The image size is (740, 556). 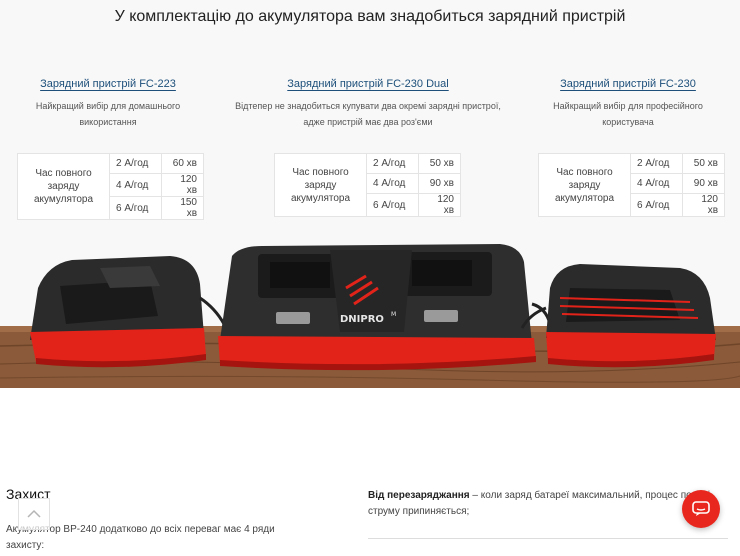 I want to click on charger-fc230-image, so click(x=618, y=316).